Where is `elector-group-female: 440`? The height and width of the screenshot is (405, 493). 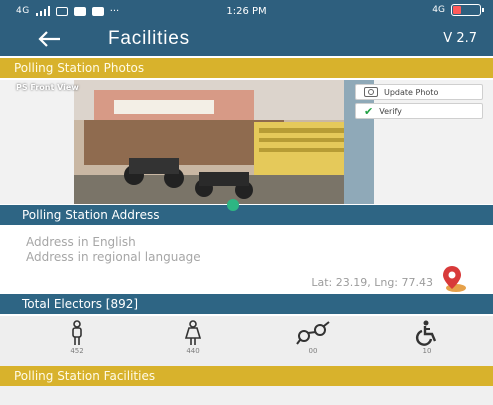
elector-group-female: 440 is located at coordinates (193, 337).